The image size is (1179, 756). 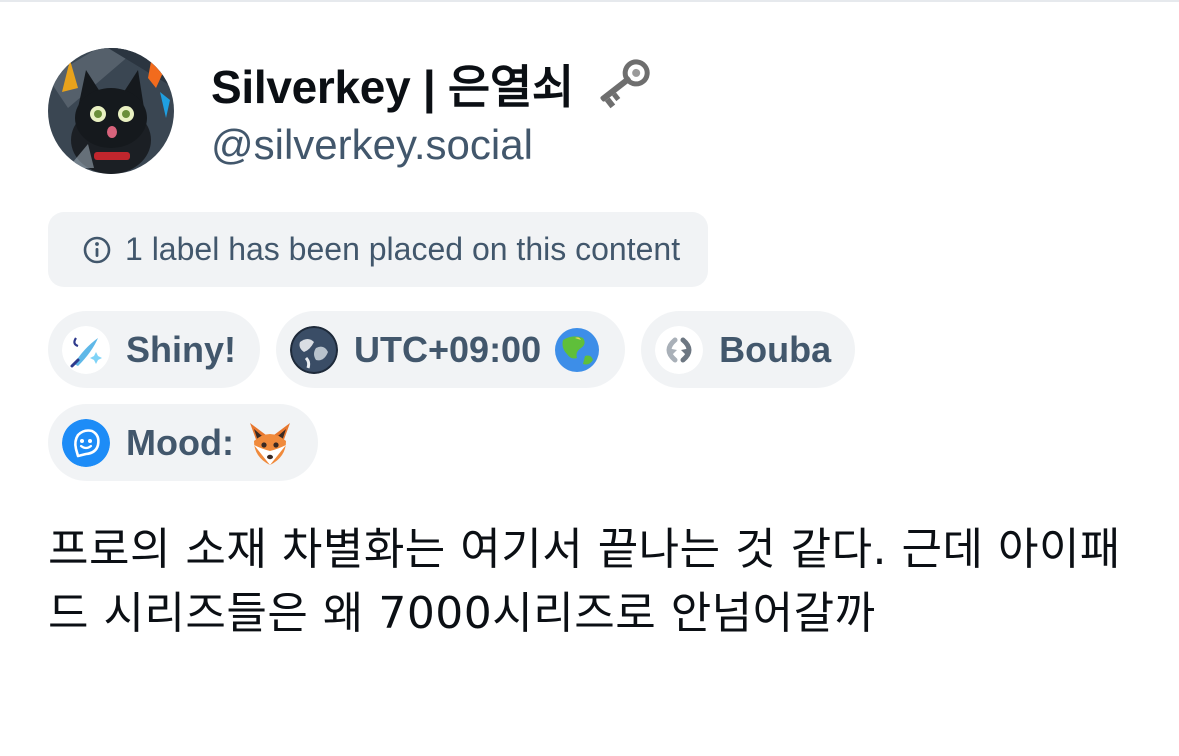 What do you see at coordinates (181, 349) in the screenshot?
I see `label-text: Shiny!` at bounding box center [181, 349].